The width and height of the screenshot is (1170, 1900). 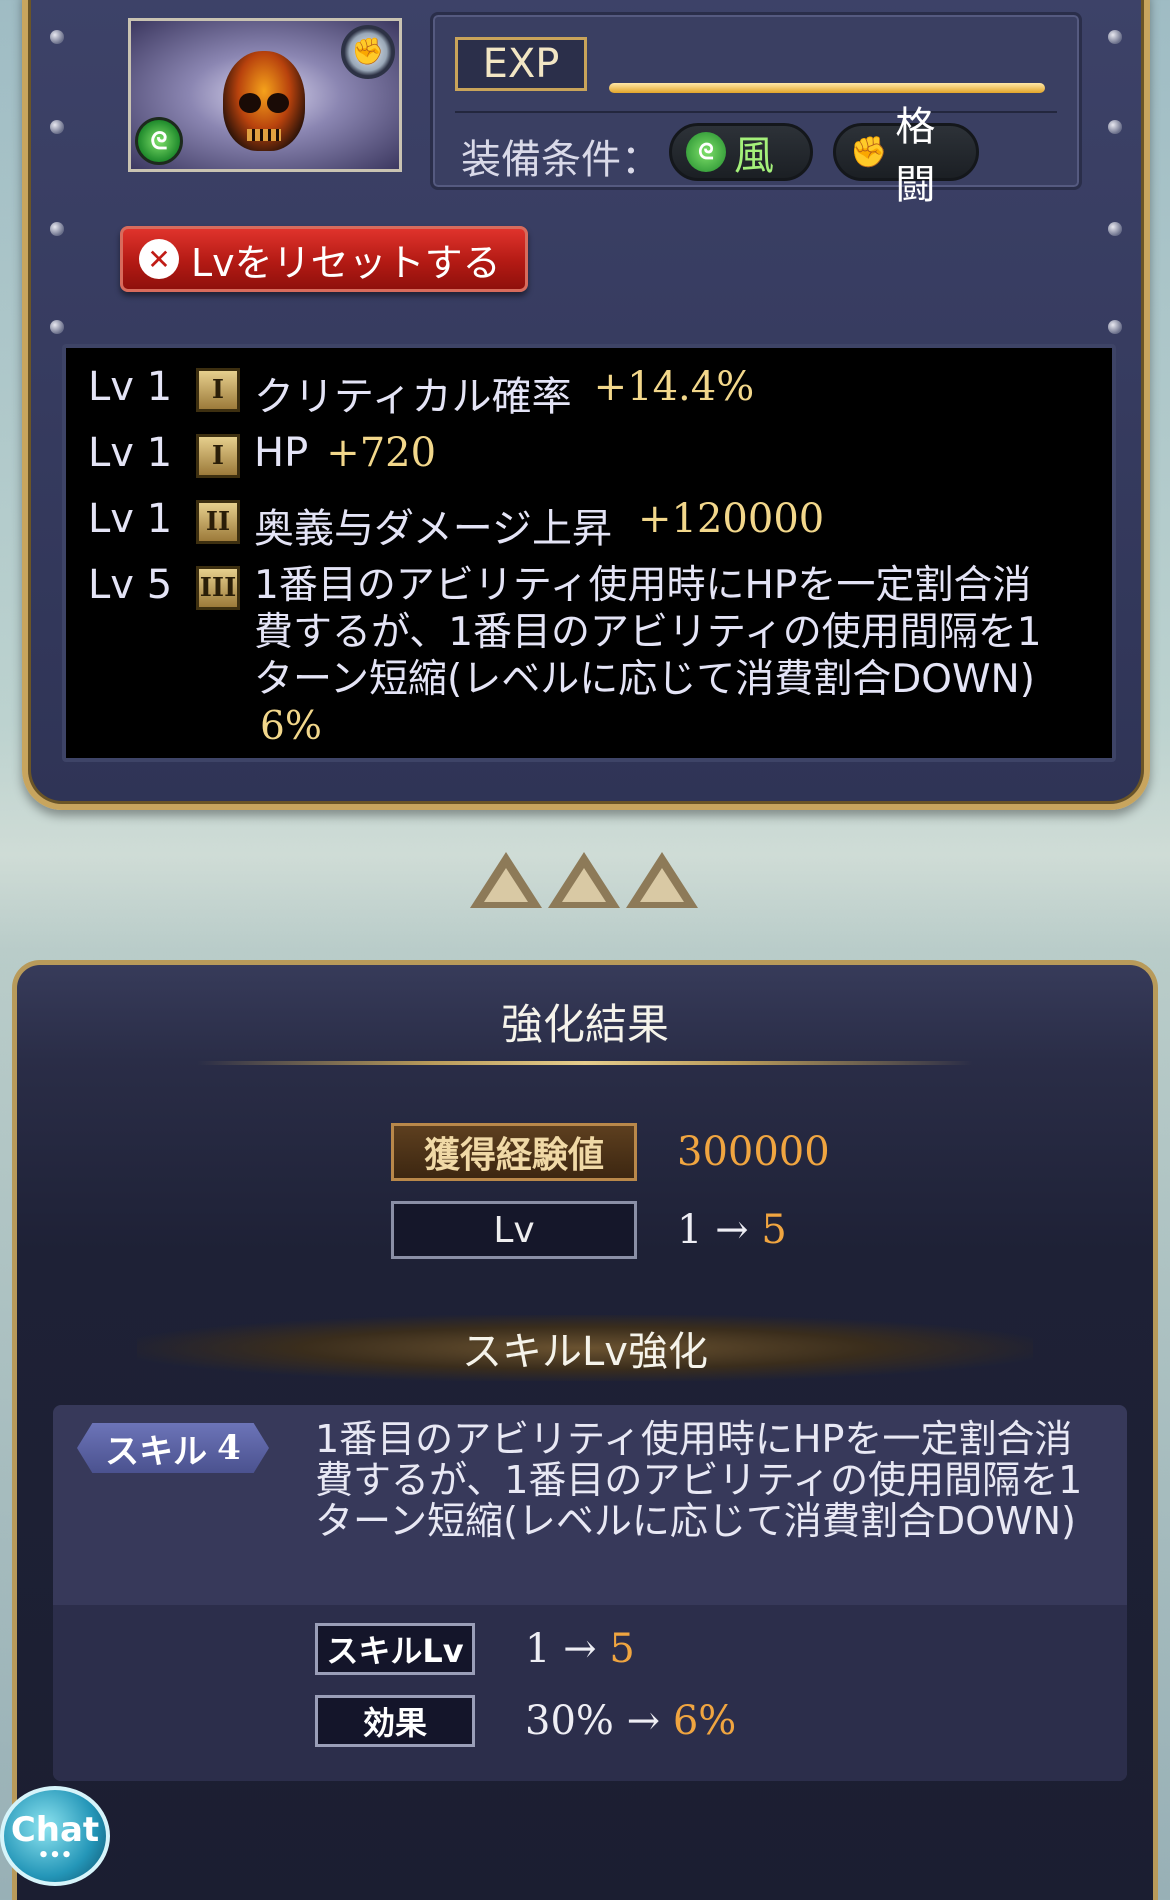 What do you see at coordinates (264, 101) in the screenshot?
I see `skull-icon` at bounding box center [264, 101].